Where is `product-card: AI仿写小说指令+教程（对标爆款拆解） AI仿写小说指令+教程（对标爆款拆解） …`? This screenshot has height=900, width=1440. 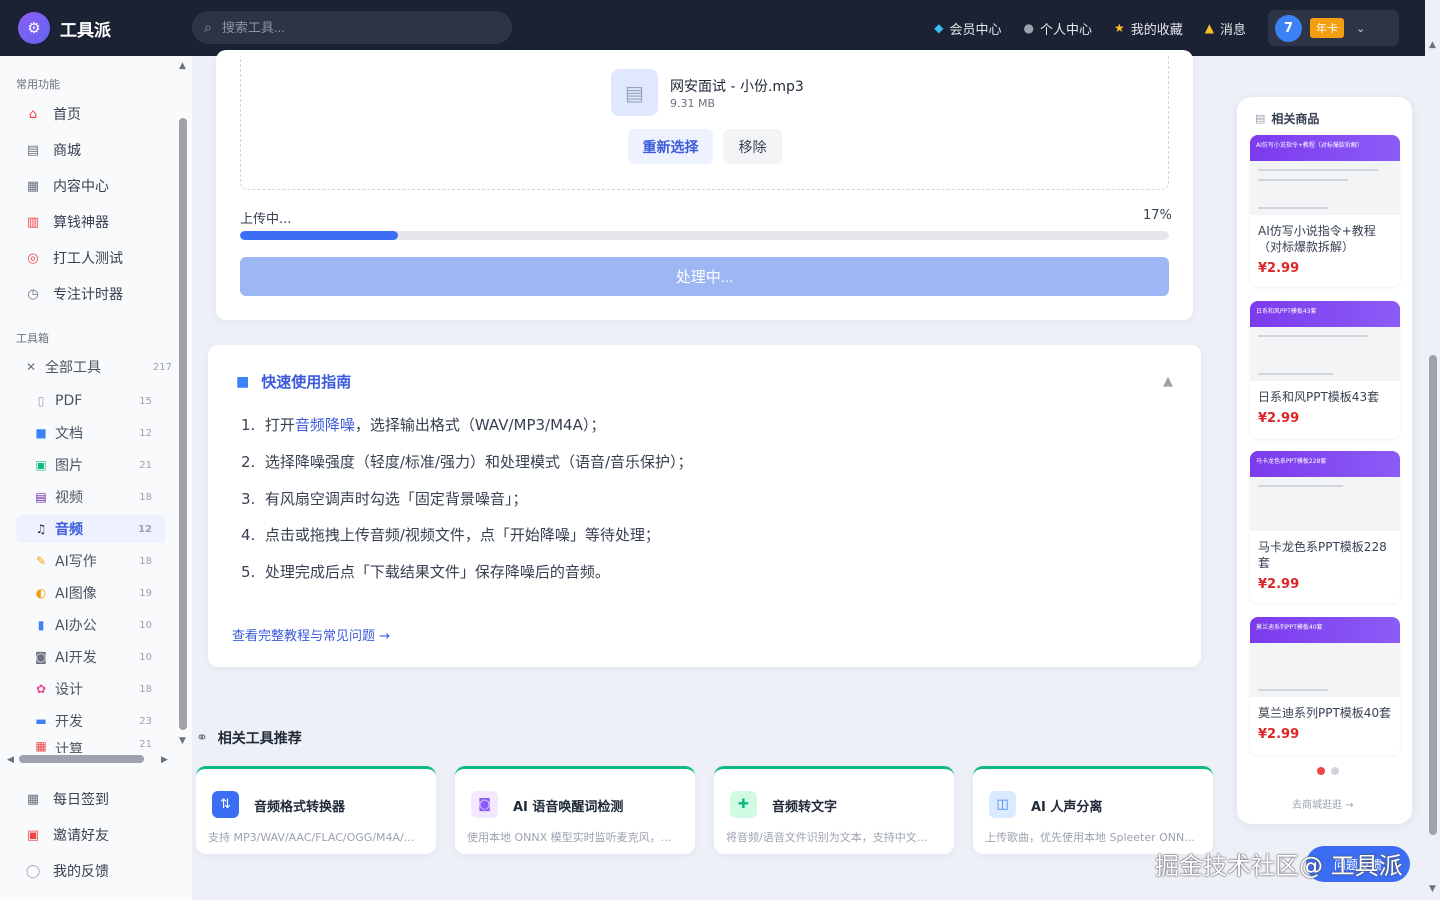
product-card: AI仿写小说指令+教程（对标爆款拆解） AI仿写小说指令+教程（对标爆款拆解） … is located at coordinates (1325, 211).